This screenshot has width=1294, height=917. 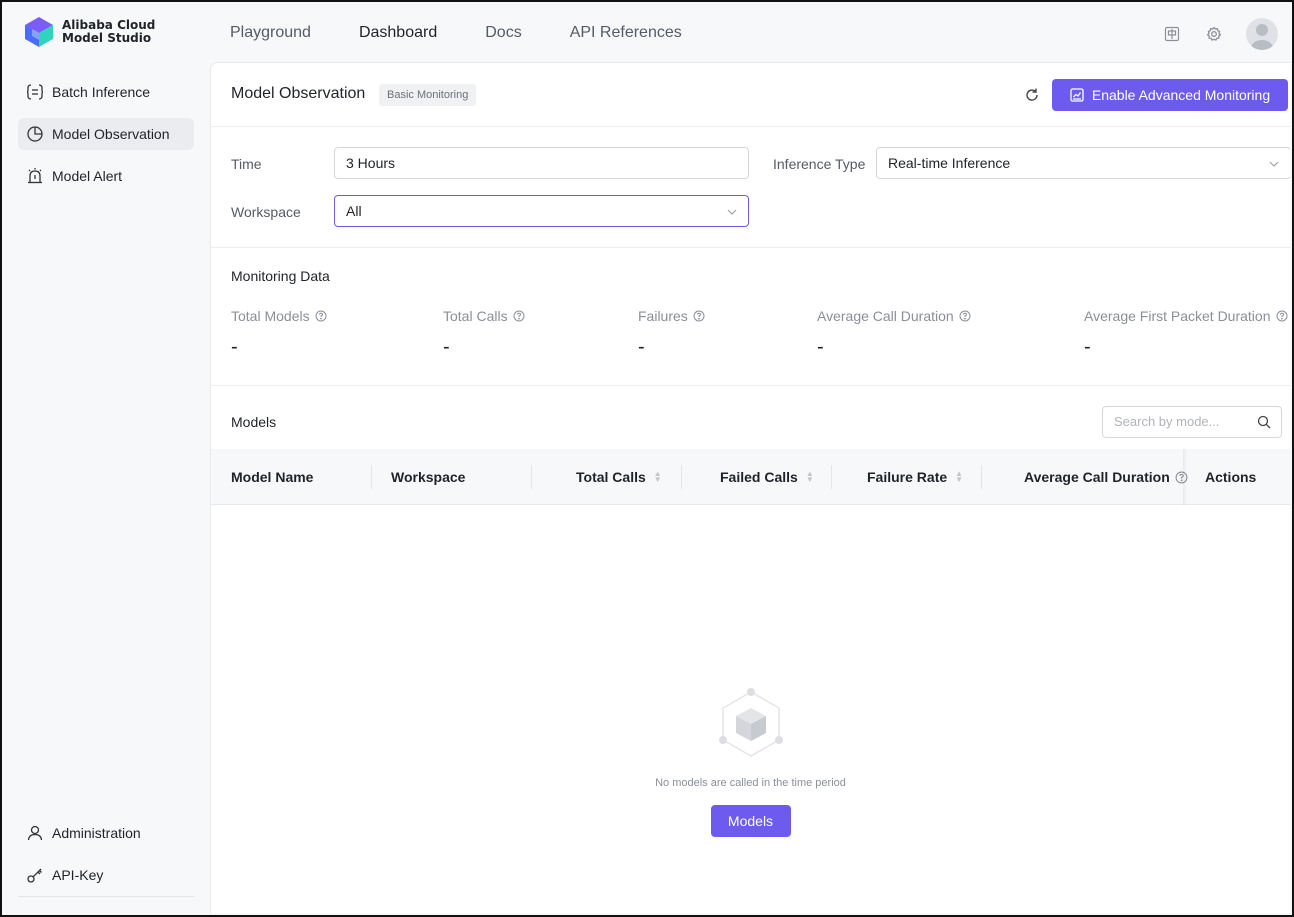 I want to click on workspace-label: Workspace, so click(x=266, y=212).